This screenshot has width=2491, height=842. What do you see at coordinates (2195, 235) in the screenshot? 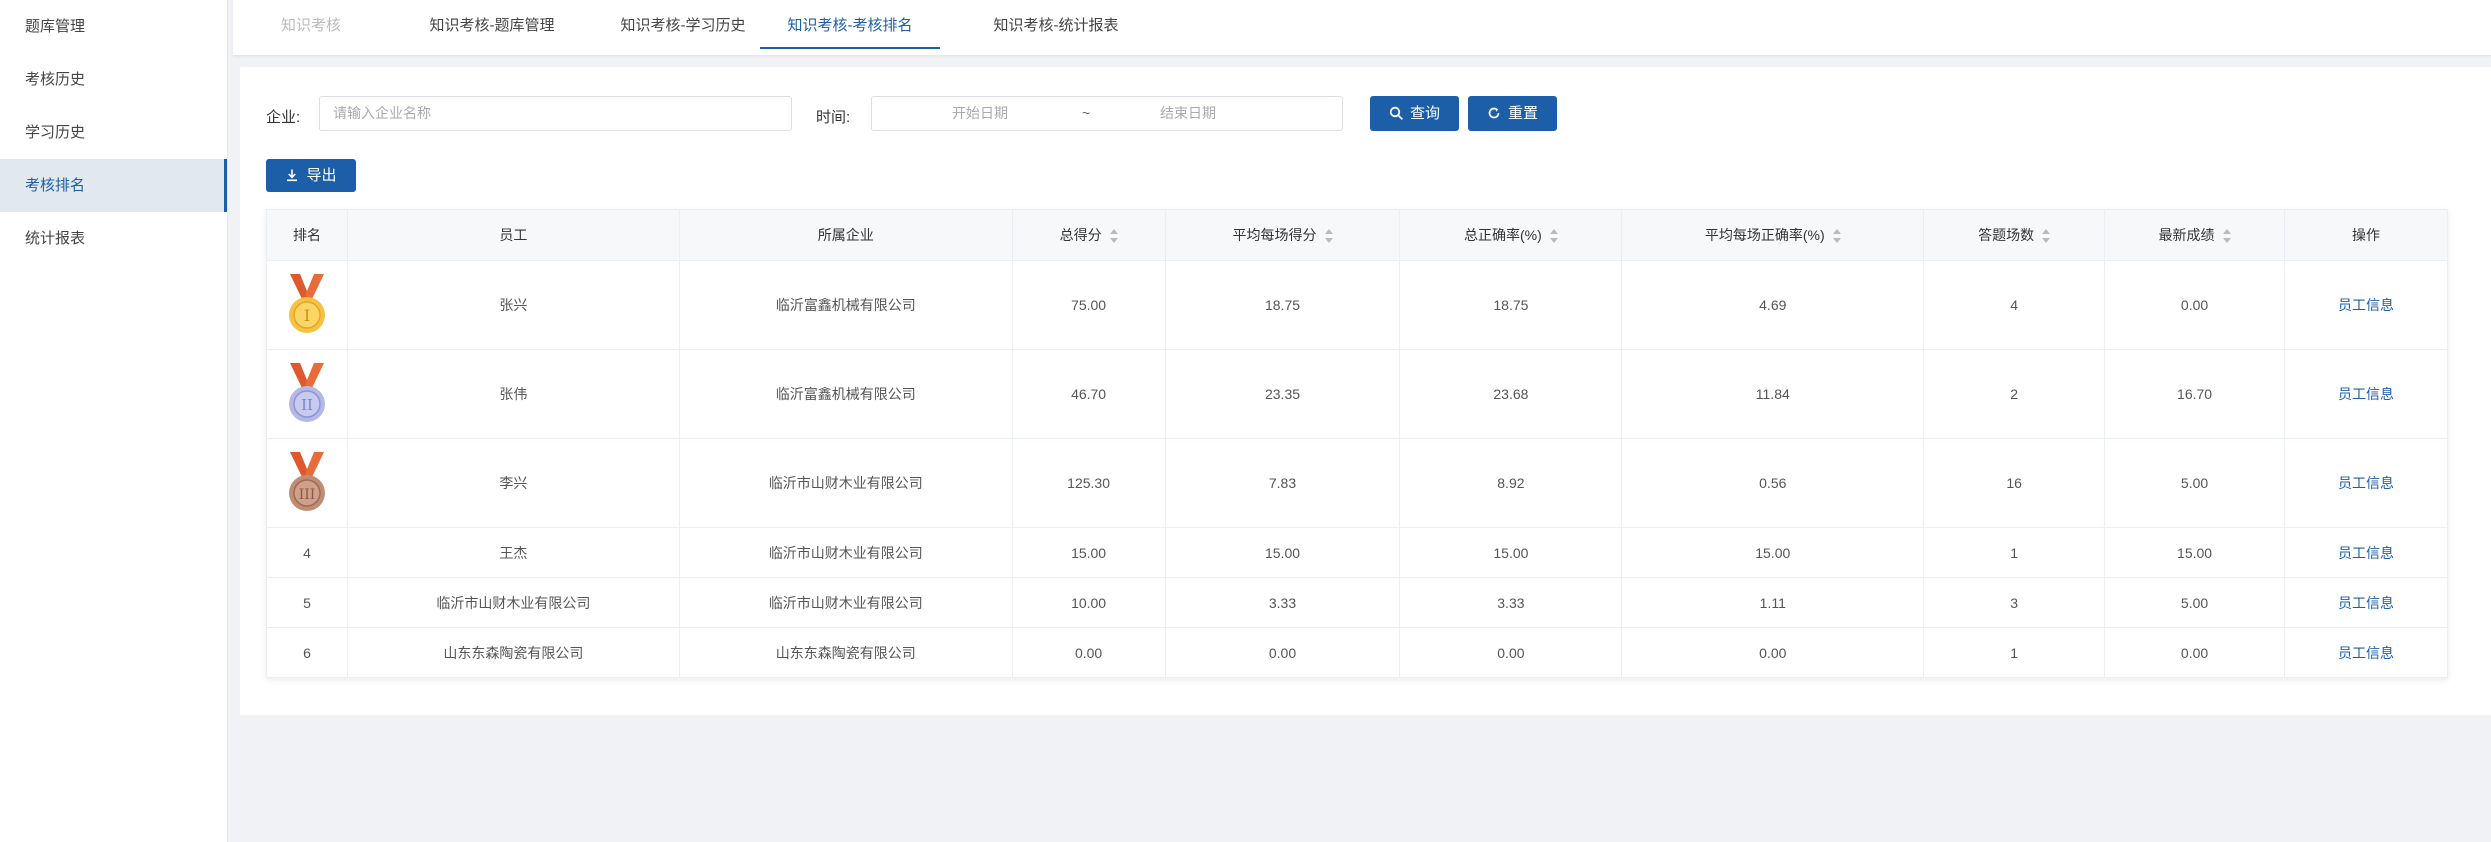
I see `header-latest-score: 最新成绩` at bounding box center [2195, 235].